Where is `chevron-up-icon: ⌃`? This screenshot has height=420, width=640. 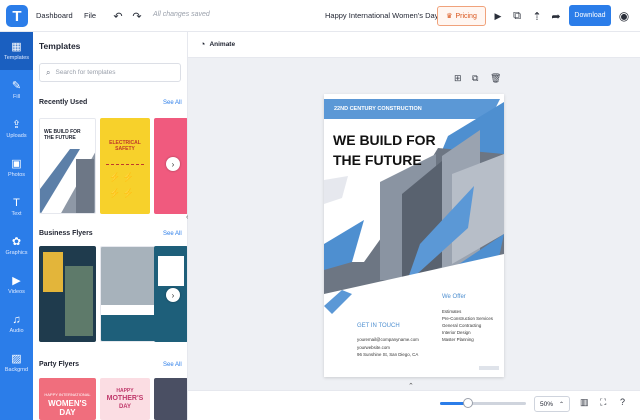
chevron-up-icon: ⌃ is located at coordinates (561, 404).